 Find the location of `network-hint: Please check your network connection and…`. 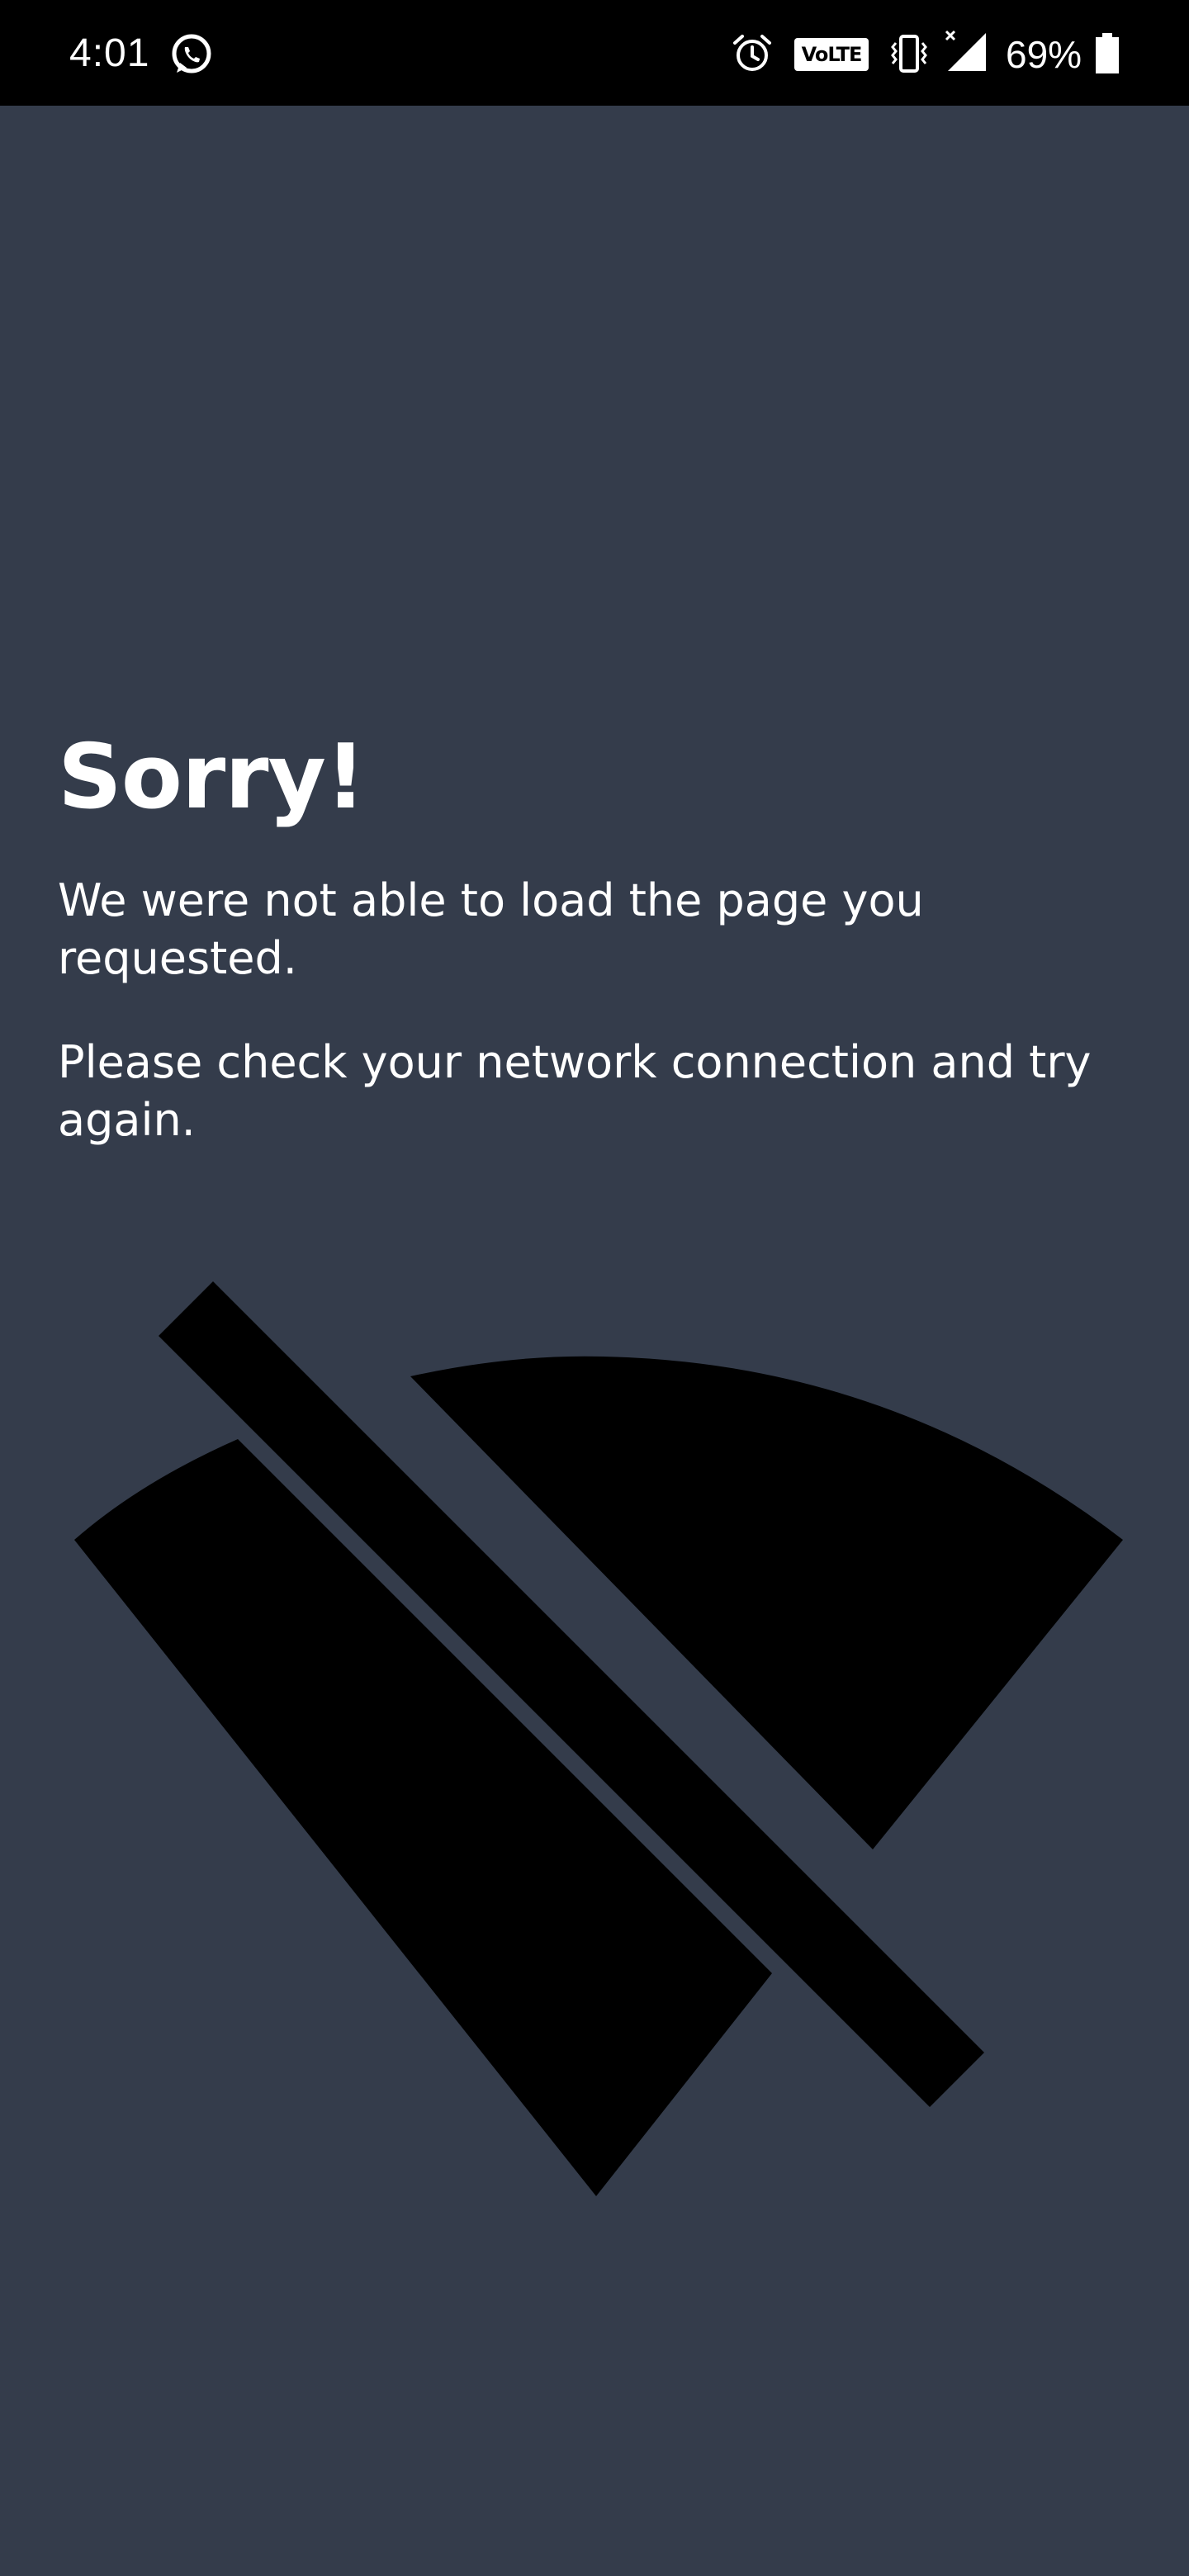

network-hint: Please check your network connection and… is located at coordinates (575, 1091).